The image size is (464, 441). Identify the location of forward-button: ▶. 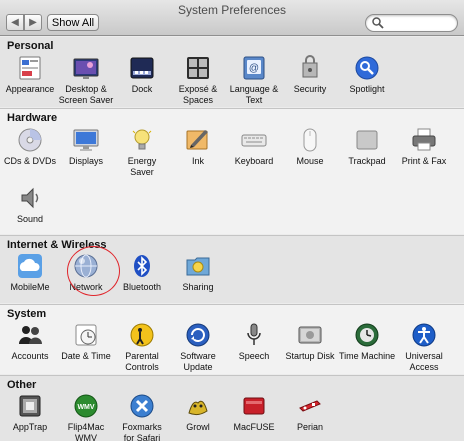
(33, 22).